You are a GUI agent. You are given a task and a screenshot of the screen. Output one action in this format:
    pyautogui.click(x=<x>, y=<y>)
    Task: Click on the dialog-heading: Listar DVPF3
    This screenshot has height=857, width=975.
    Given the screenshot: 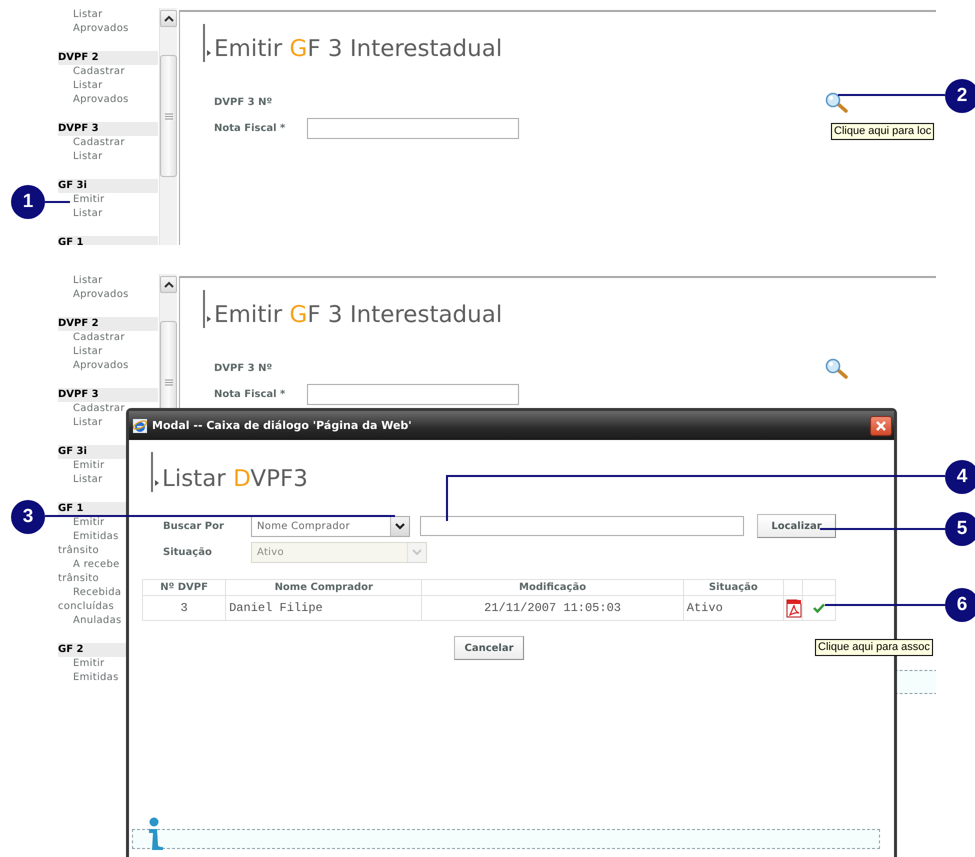 What is the action you would take?
    pyautogui.click(x=235, y=479)
    